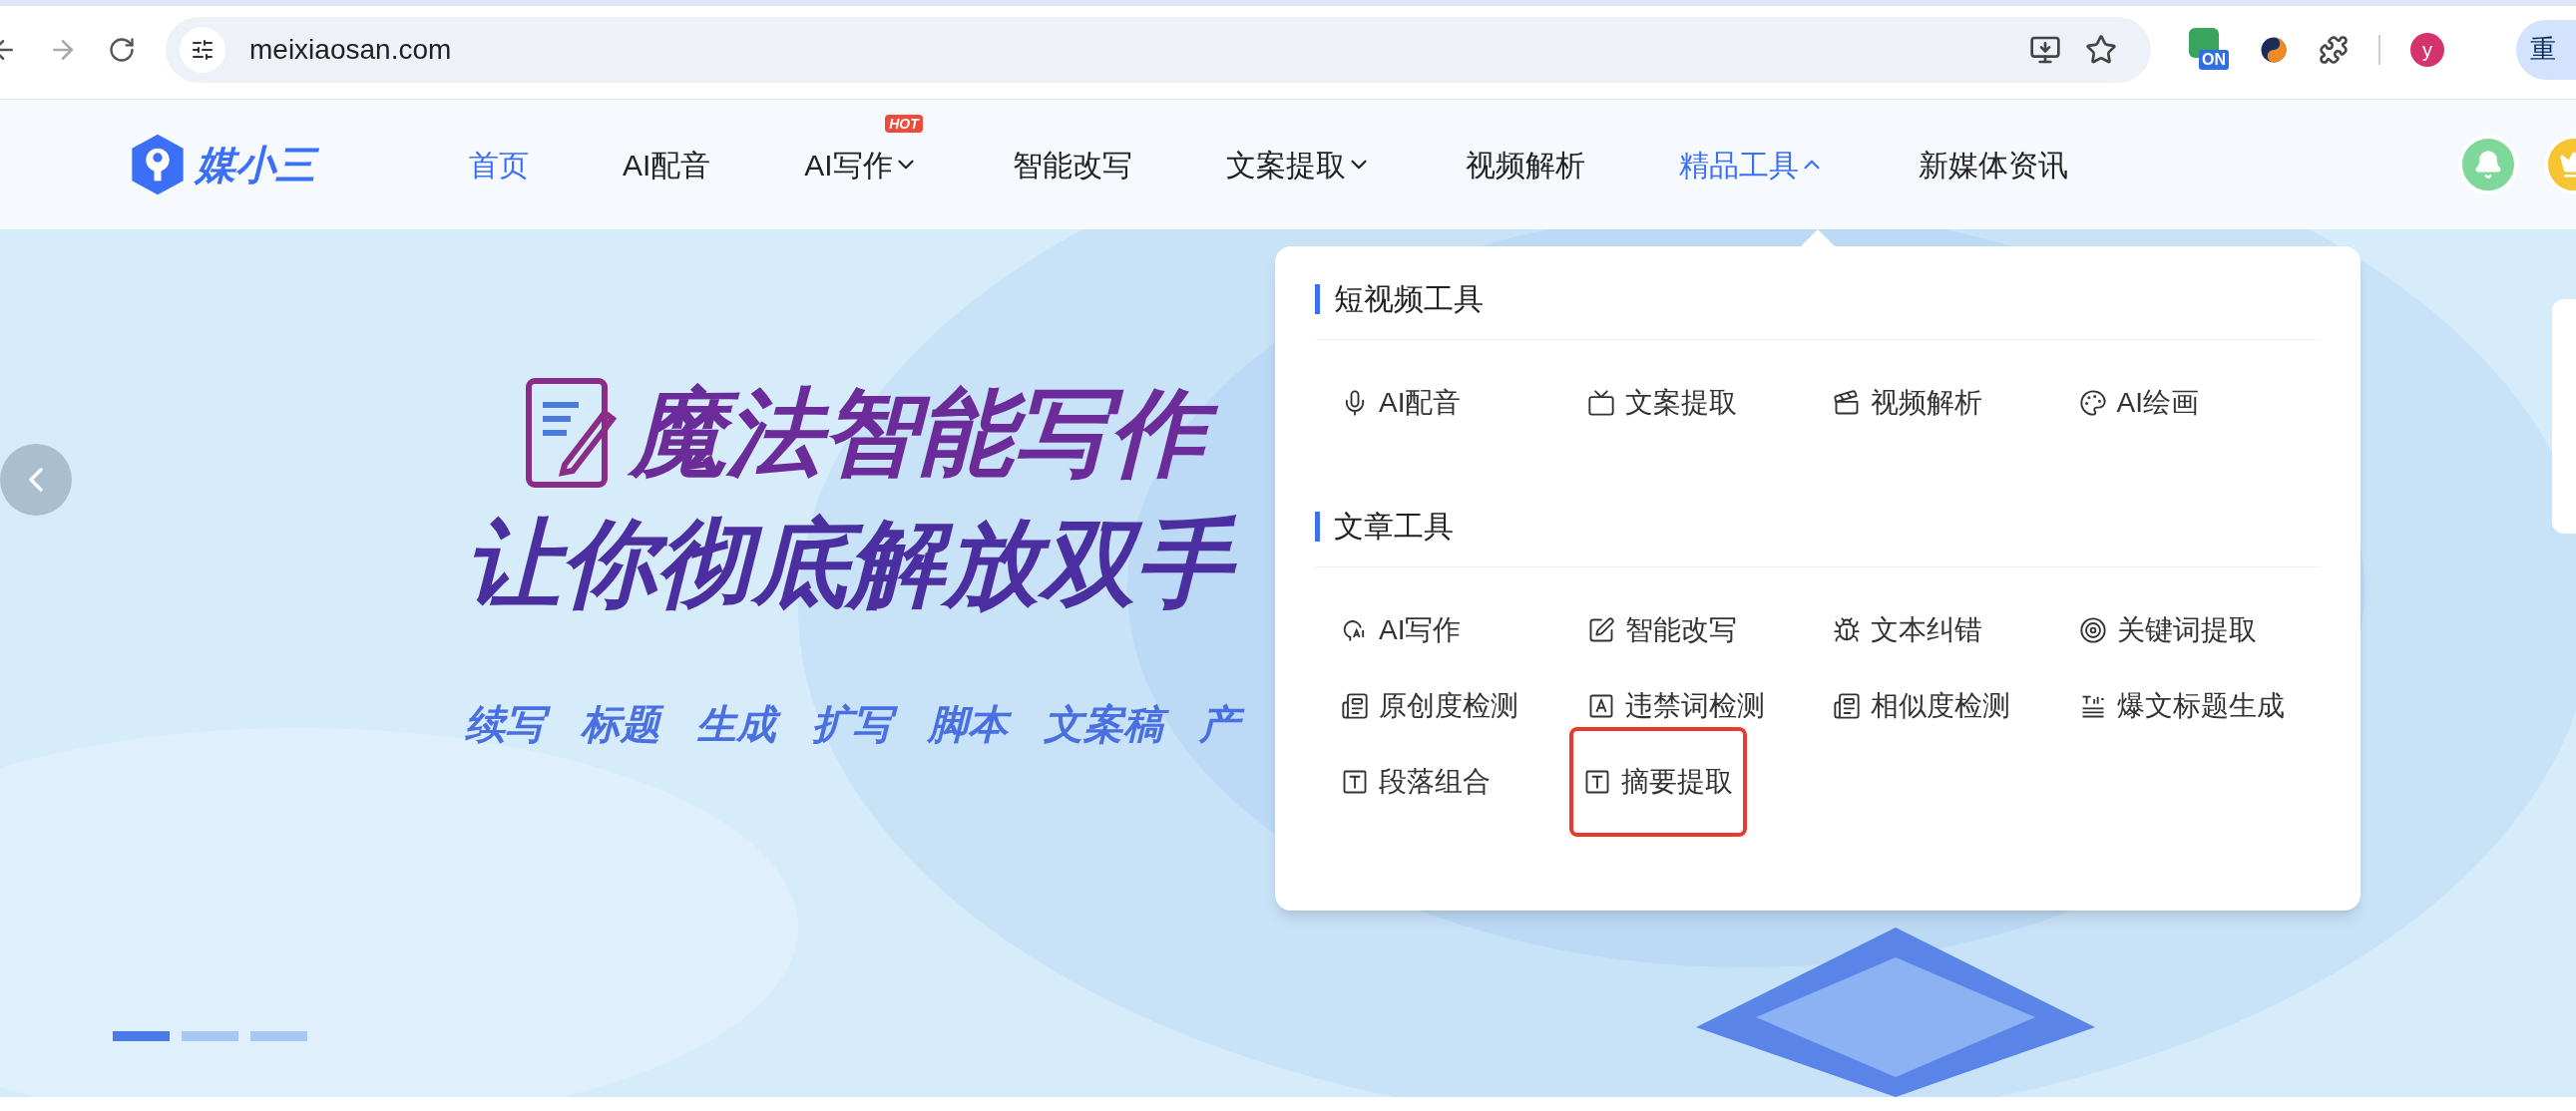 The height and width of the screenshot is (1111, 2576). Describe the element at coordinates (2546, 49) in the screenshot. I see `side-button: 重` at that location.